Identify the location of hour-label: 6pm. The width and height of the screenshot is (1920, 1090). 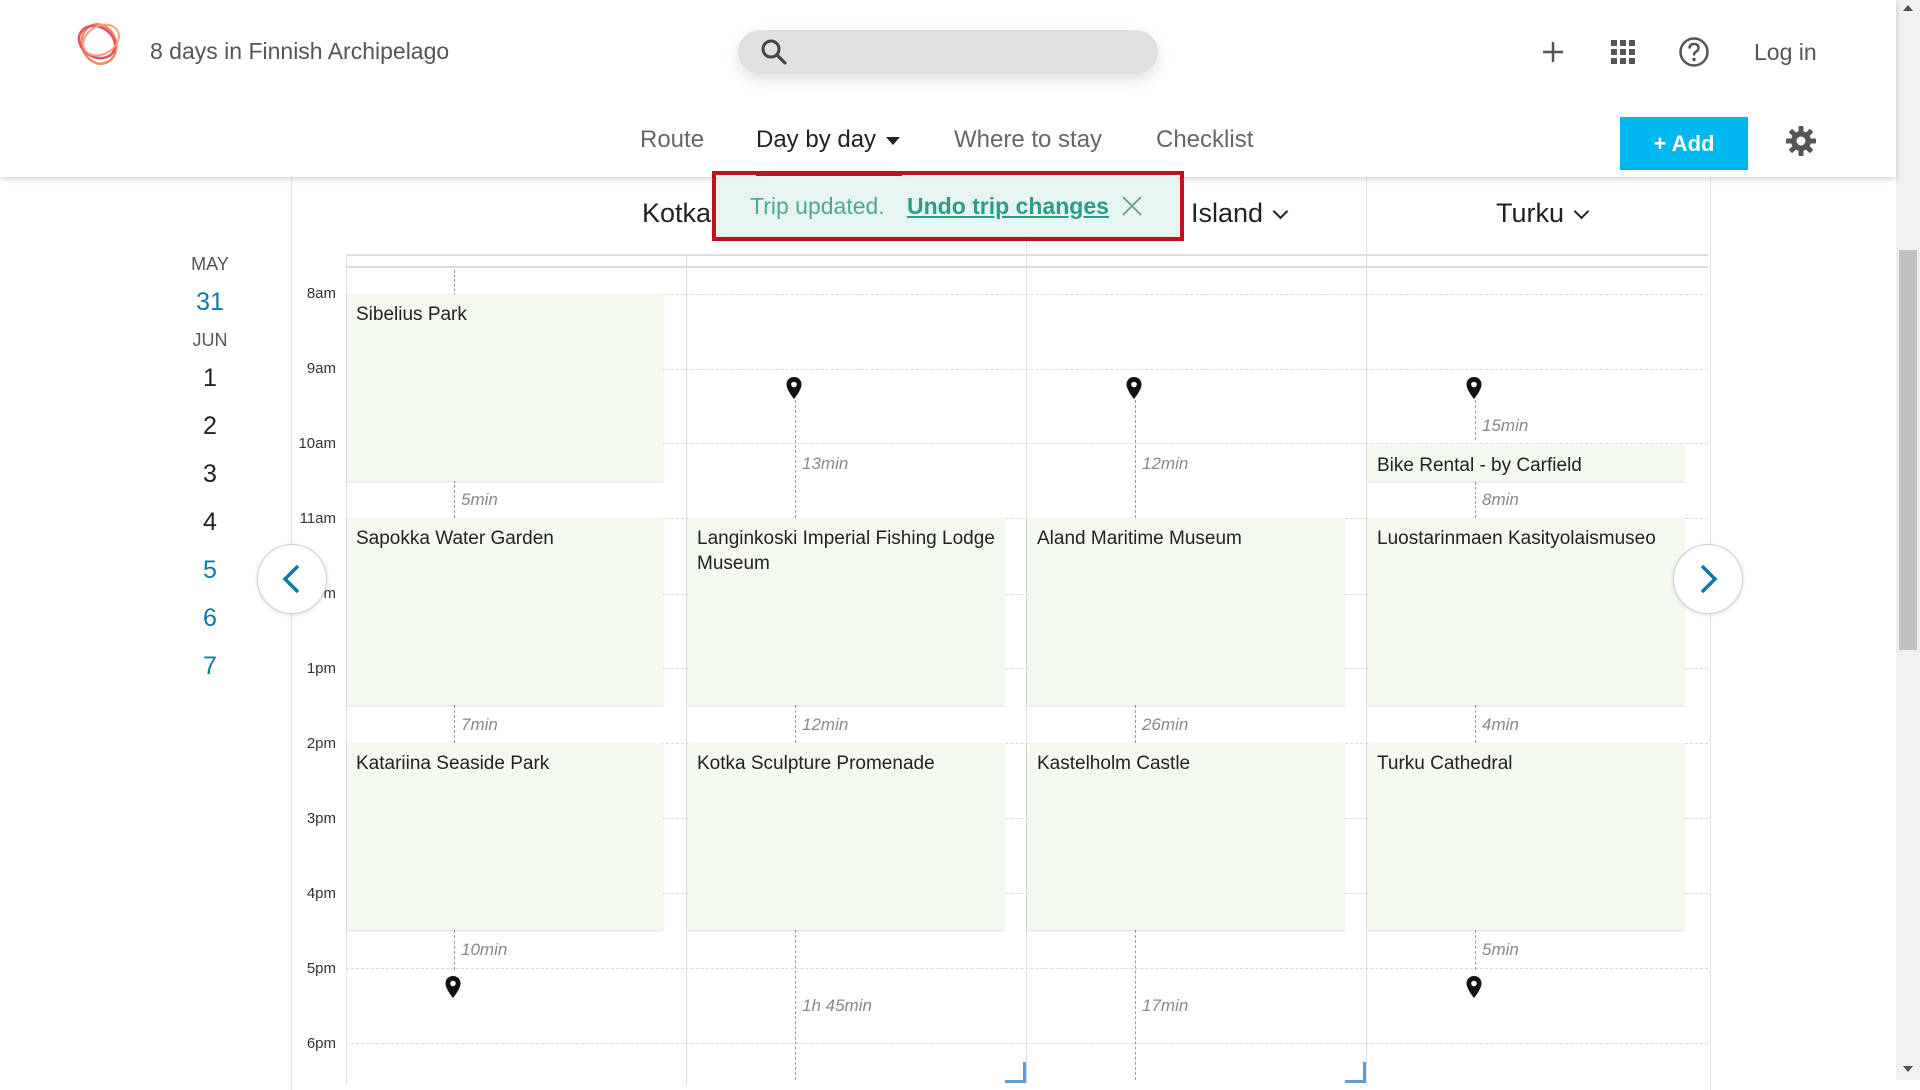
(321, 1043).